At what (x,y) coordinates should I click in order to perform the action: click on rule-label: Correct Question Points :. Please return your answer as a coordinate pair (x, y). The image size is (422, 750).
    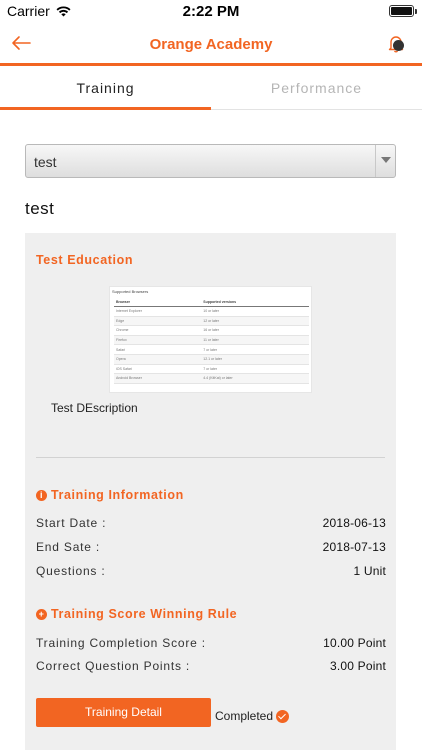
    Looking at the image, I should click on (113, 666).